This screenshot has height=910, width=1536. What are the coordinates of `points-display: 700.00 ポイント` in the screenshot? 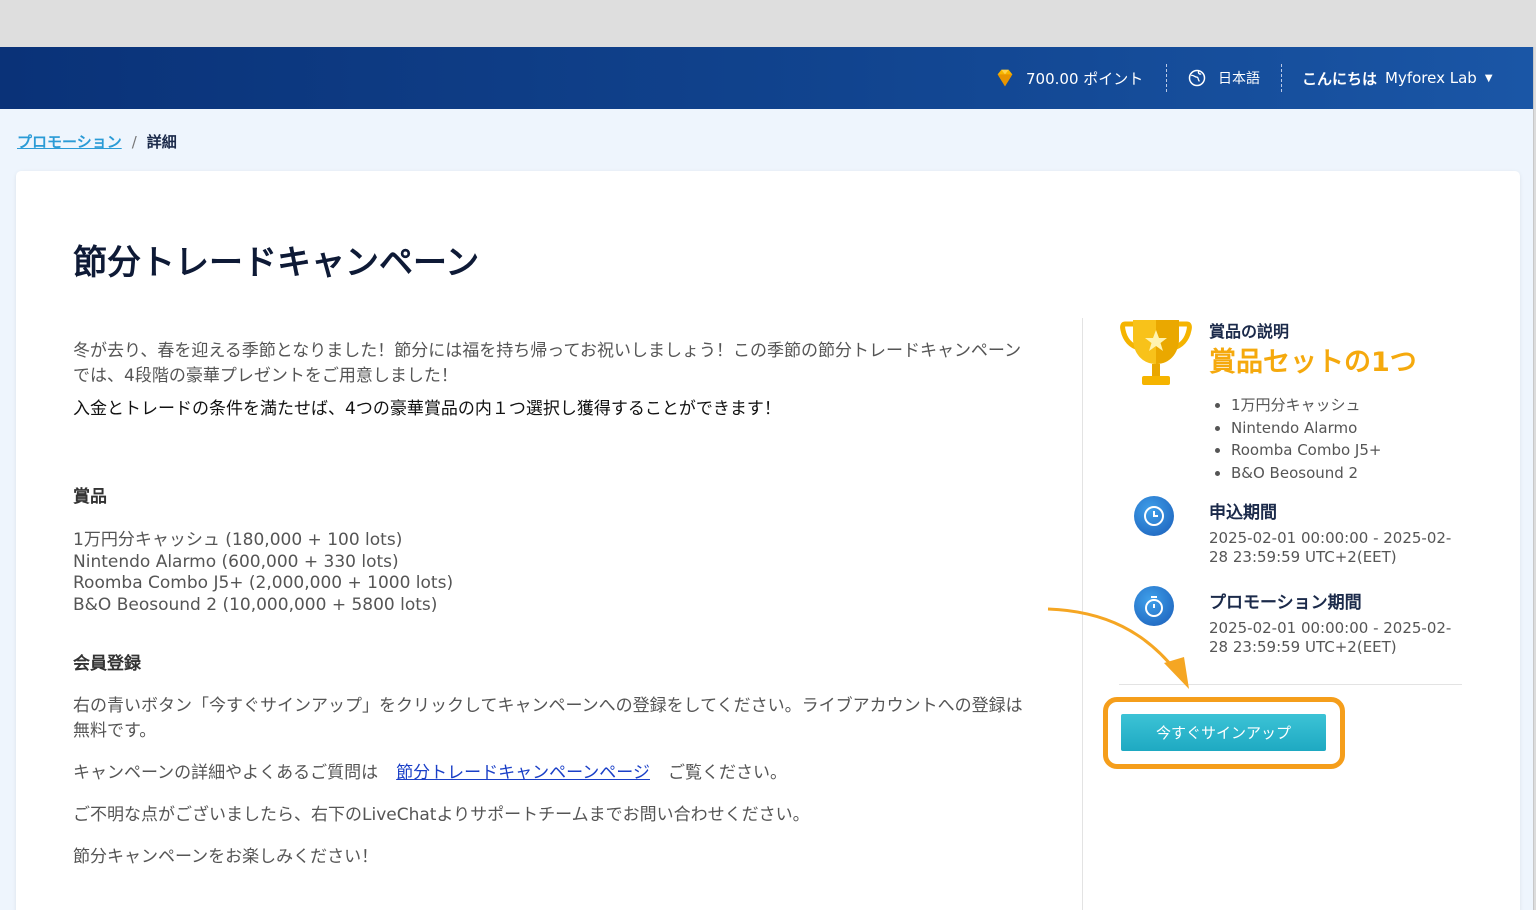 It's located at (1068, 78).